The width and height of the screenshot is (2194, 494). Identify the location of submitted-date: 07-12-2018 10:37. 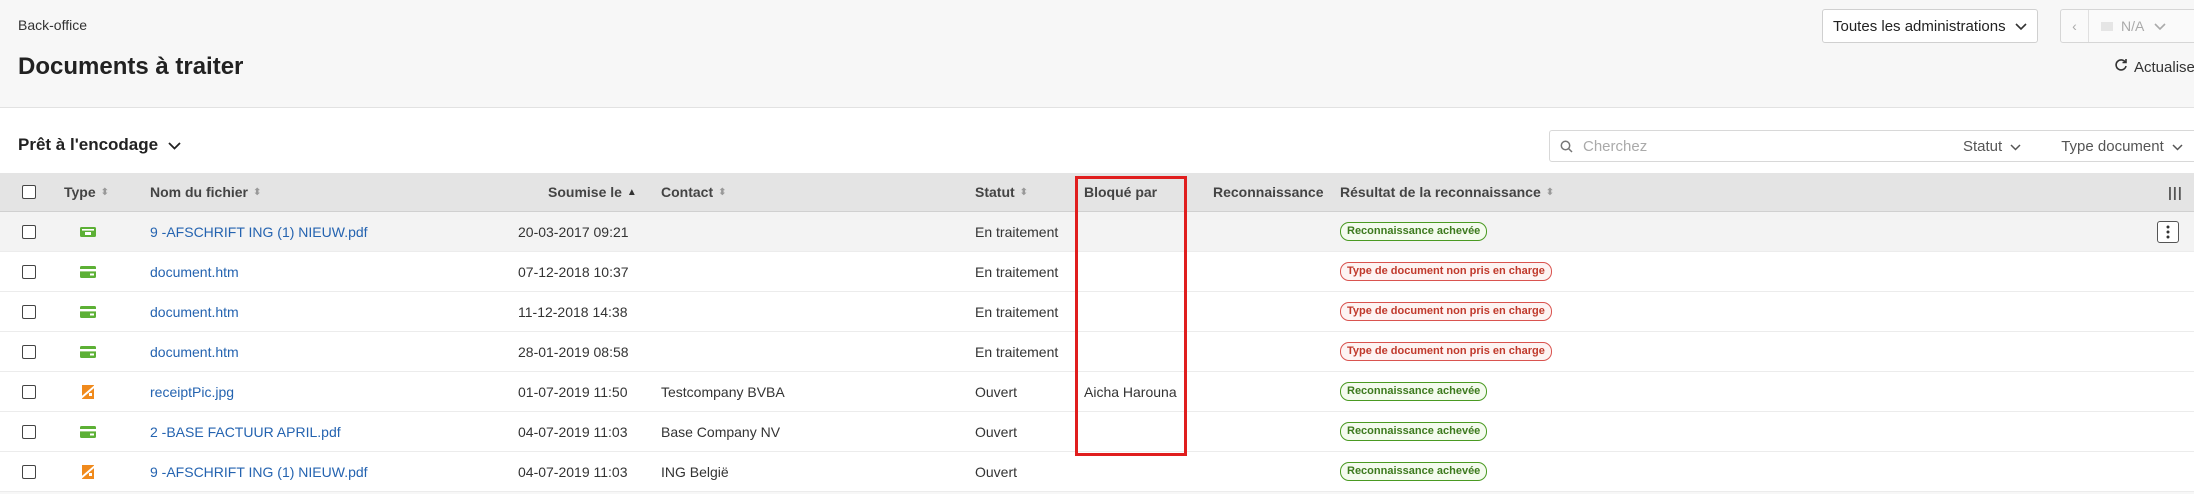
(573, 271).